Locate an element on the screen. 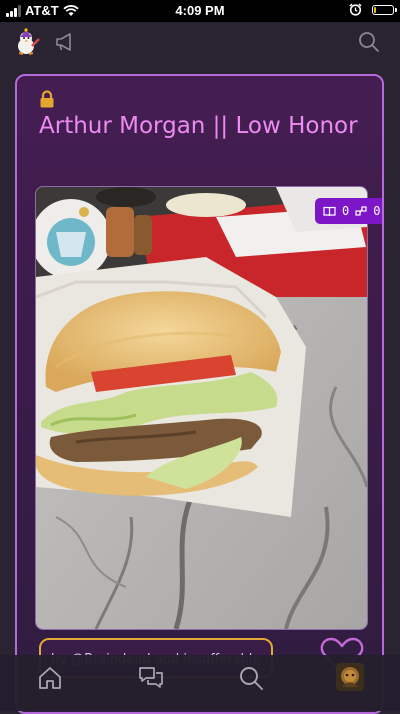 This screenshot has width=400, height=714. chat-icon is located at coordinates (151, 678).